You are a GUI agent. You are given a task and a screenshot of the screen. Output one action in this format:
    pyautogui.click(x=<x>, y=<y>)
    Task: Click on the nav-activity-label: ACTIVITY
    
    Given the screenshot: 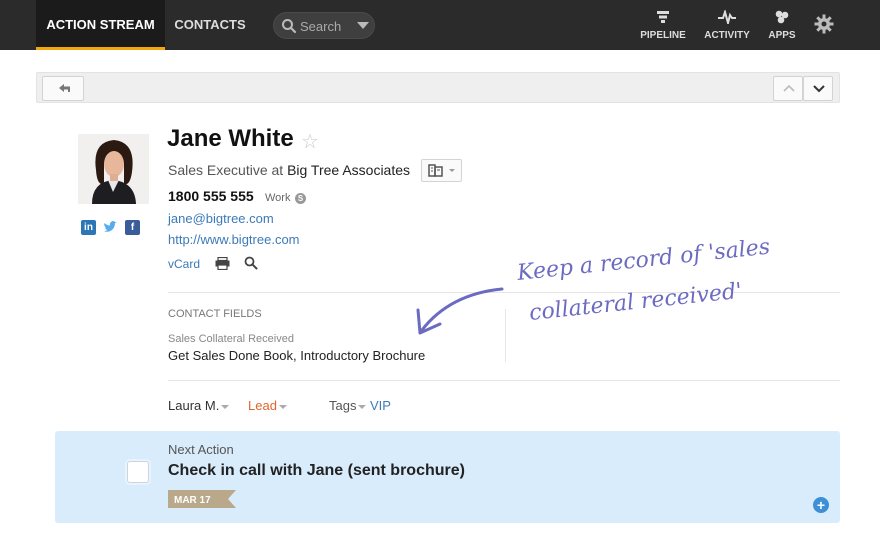 What is the action you would take?
    pyautogui.click(x=727, y=35)
    